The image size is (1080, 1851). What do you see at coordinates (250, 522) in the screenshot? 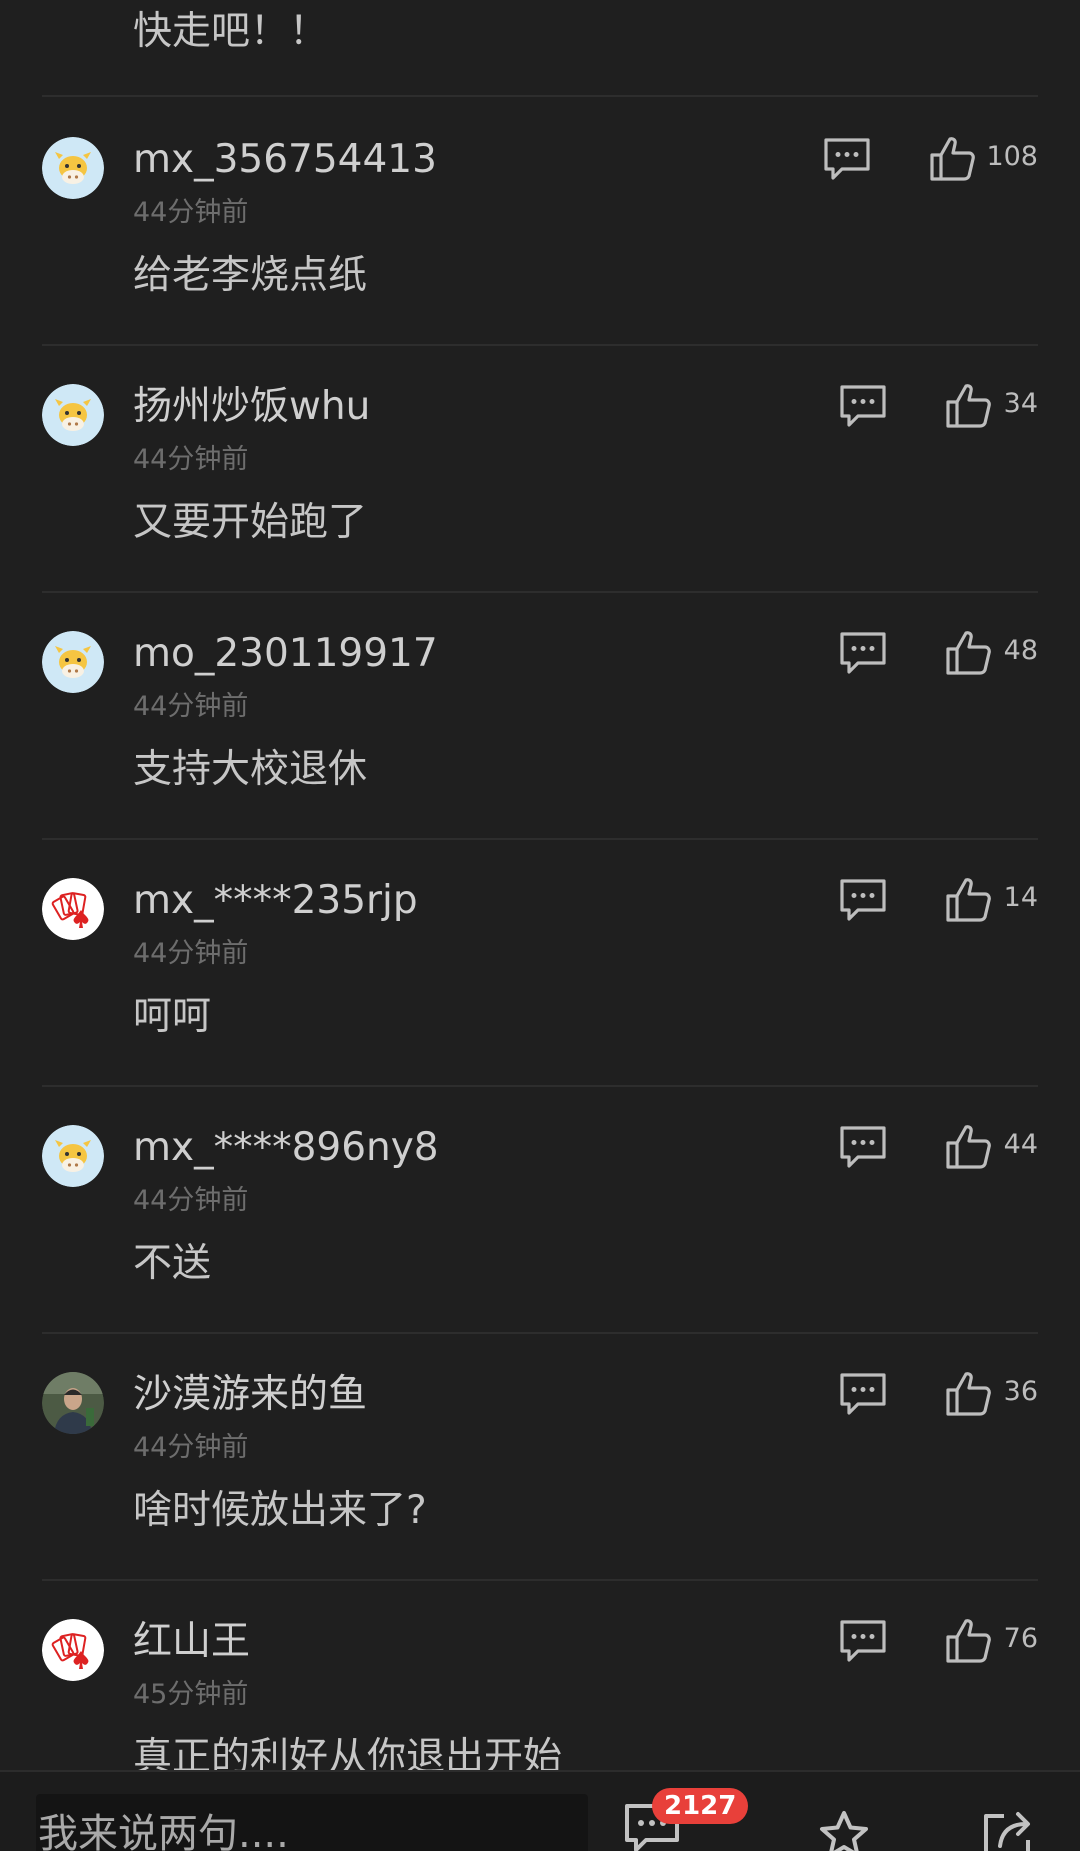
I see `comment-text: 又要开始跑了` at bounding box center [250, 522].